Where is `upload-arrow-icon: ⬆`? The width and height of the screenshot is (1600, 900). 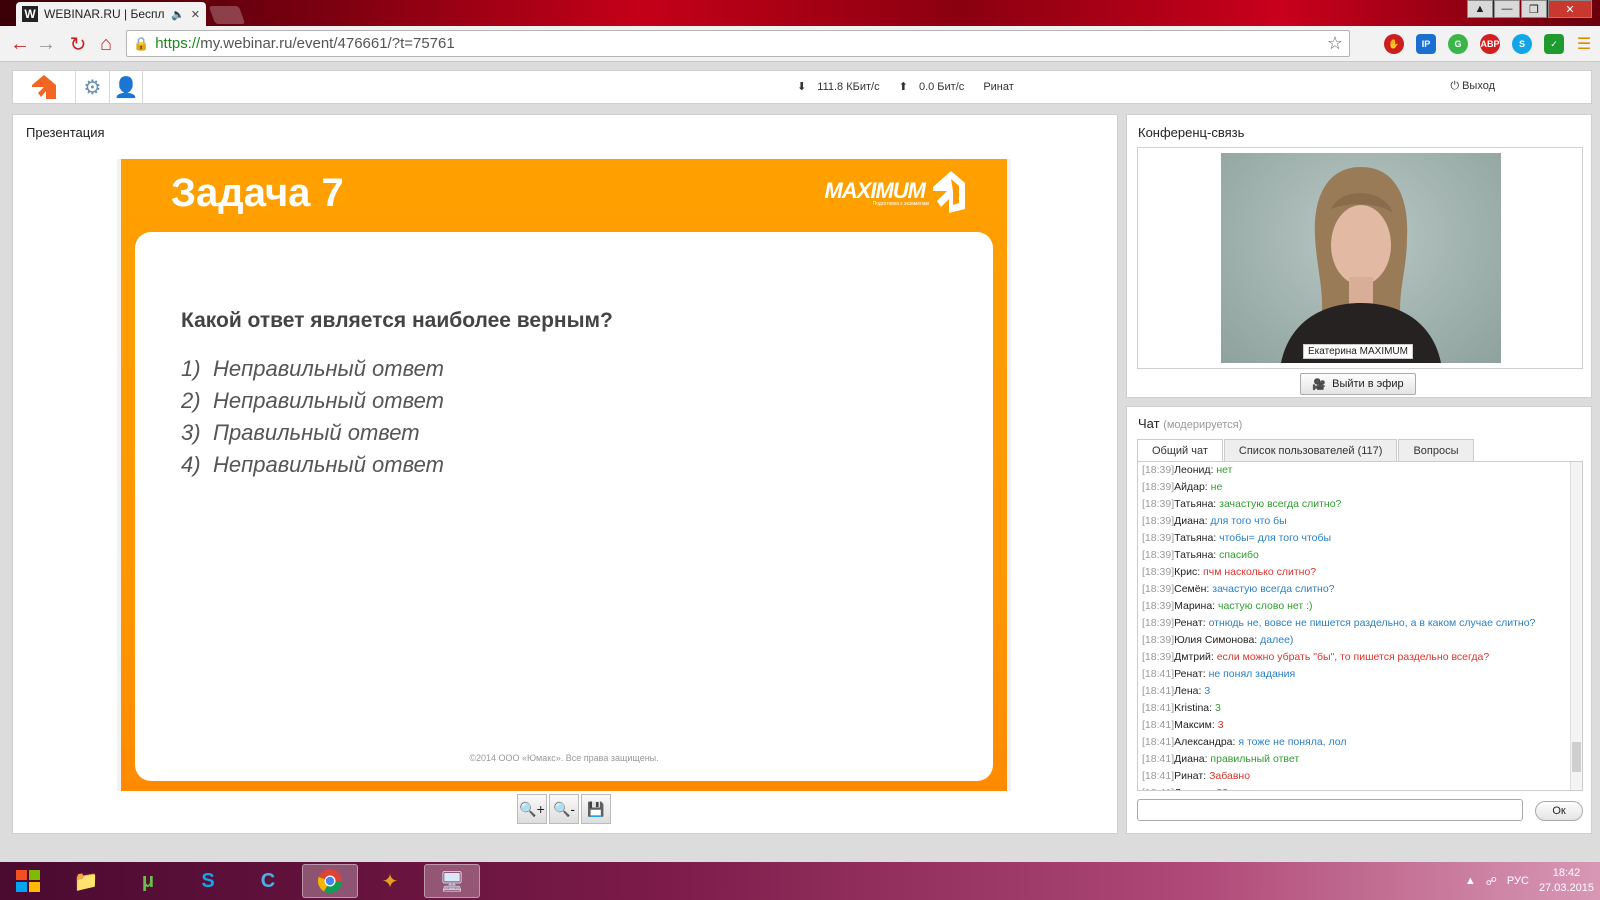 upload-arrow-icon: ⬆ is located at coordinates (903, 87).